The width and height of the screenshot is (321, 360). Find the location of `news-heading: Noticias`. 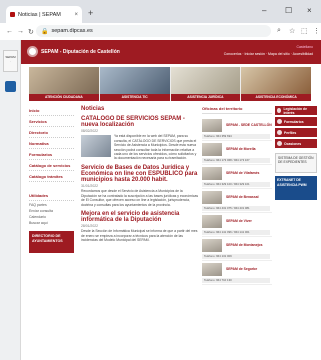

news-heading: Noticias is located at coordinates (93, 109).